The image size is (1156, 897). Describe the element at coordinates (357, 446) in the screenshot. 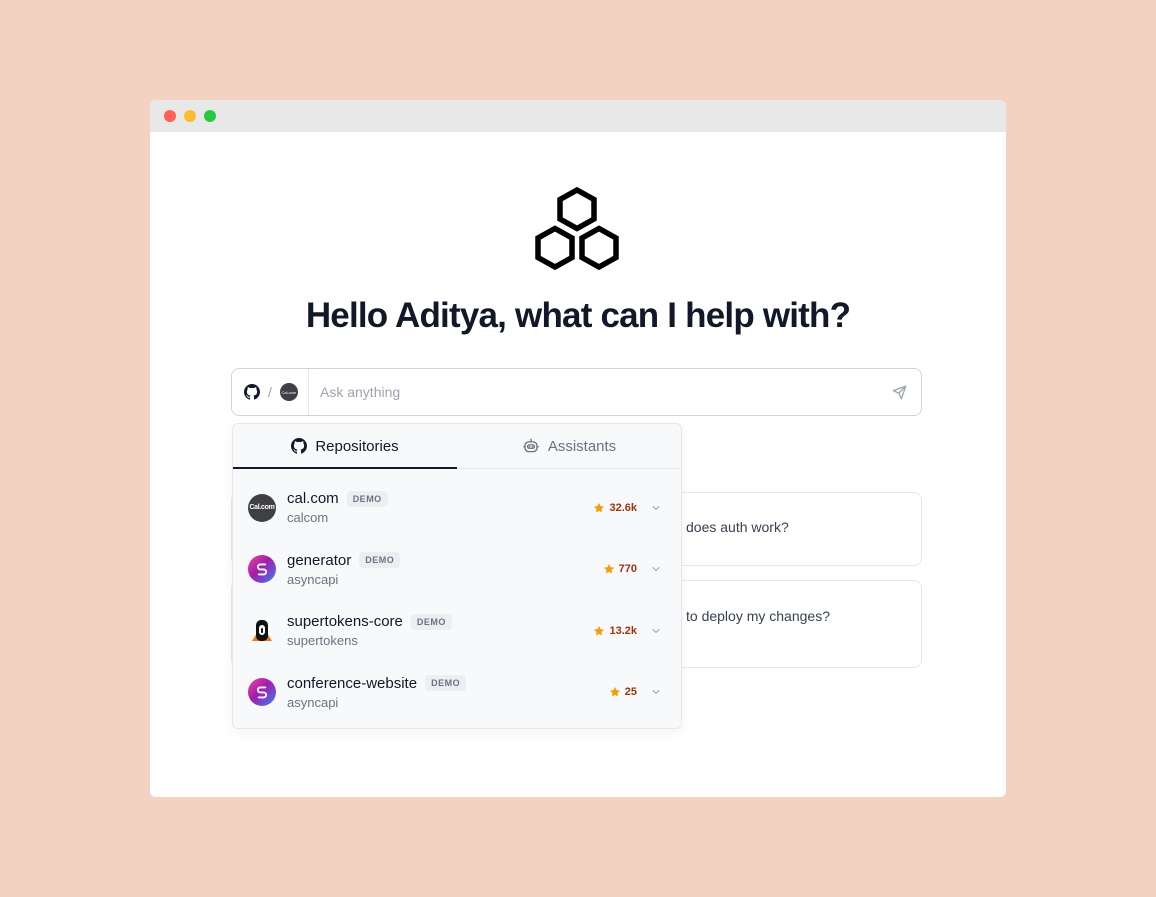

I see `tab-label: Repositories` at that location.